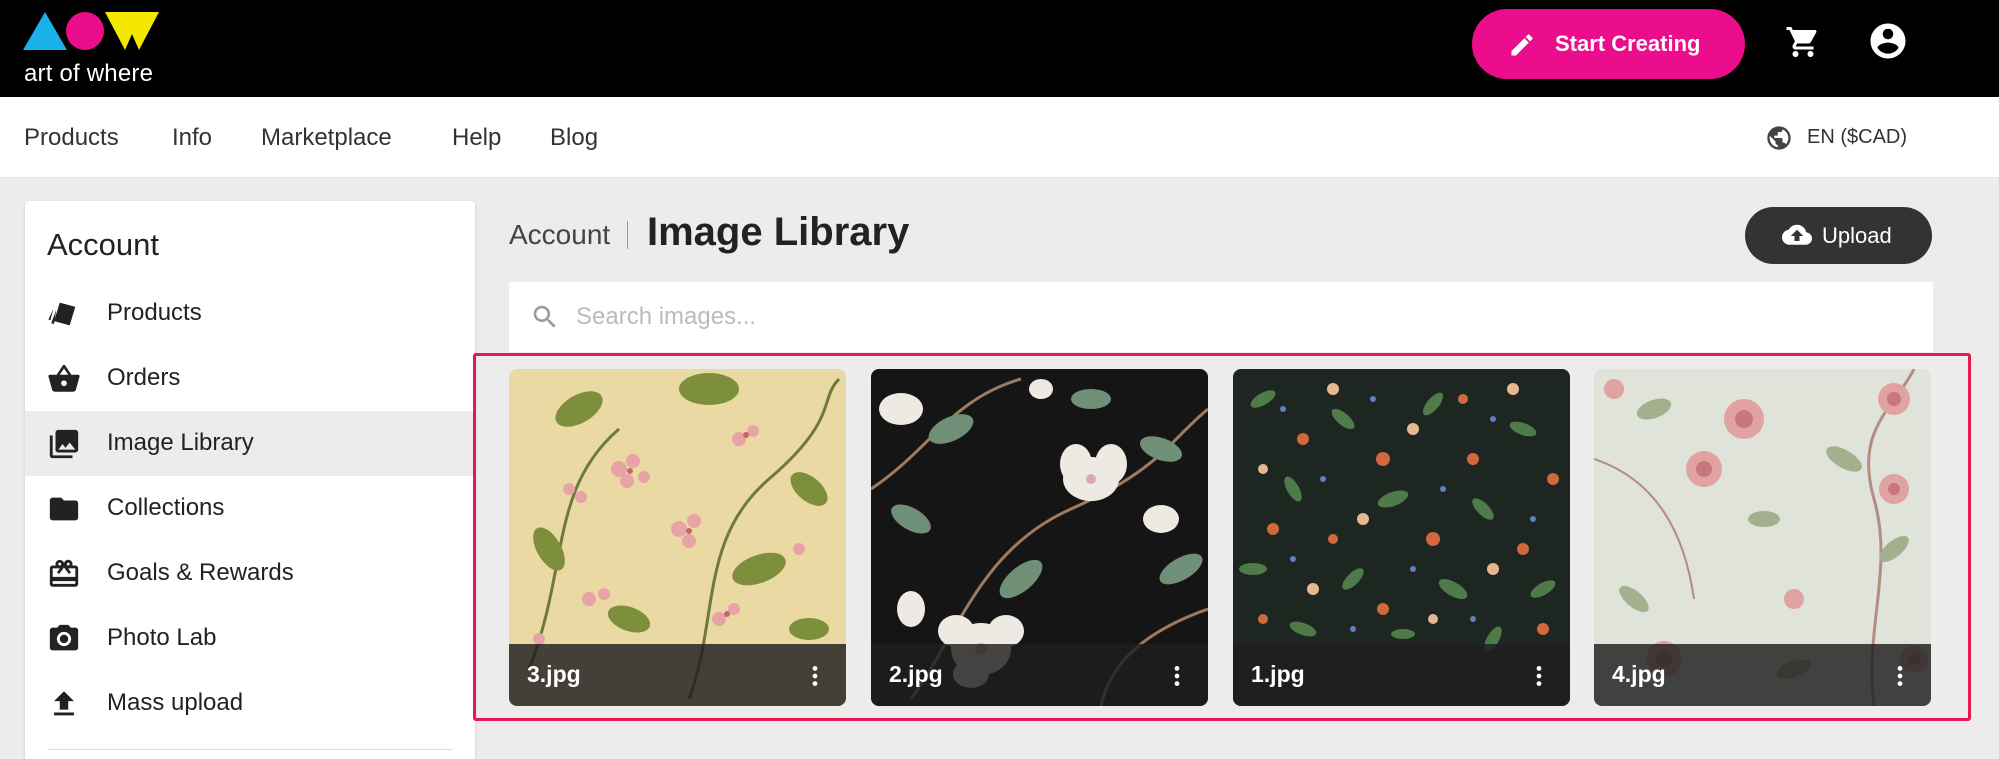  Describe the element at coordinates (1639, 674) in the screenshot. I see `image-filename: 4.jpg` at that location.